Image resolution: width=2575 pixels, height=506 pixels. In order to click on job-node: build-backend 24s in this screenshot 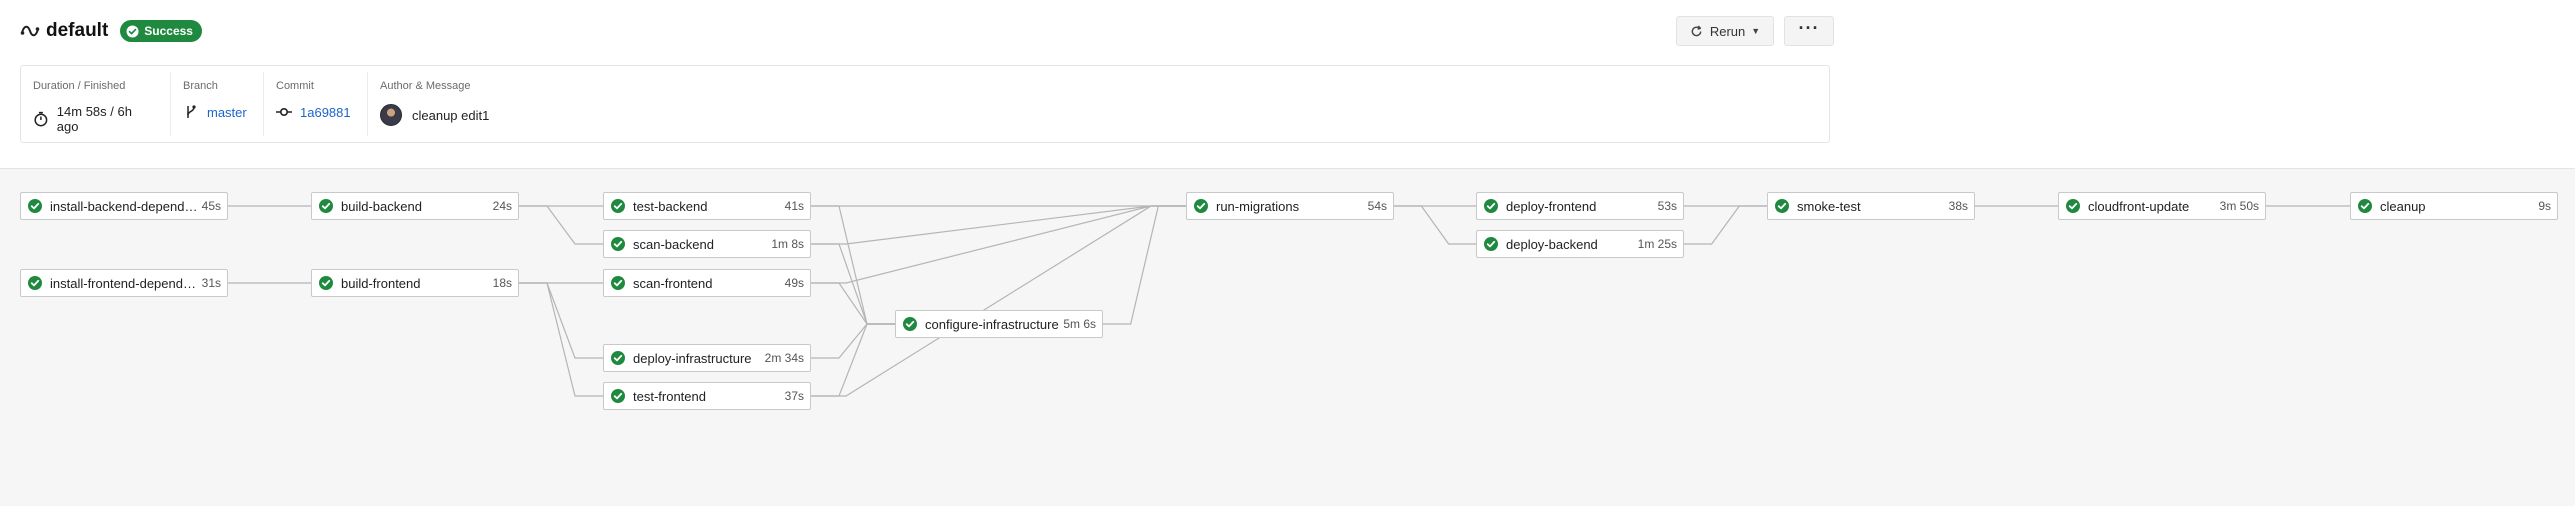, I will do `click(415, 206)`.